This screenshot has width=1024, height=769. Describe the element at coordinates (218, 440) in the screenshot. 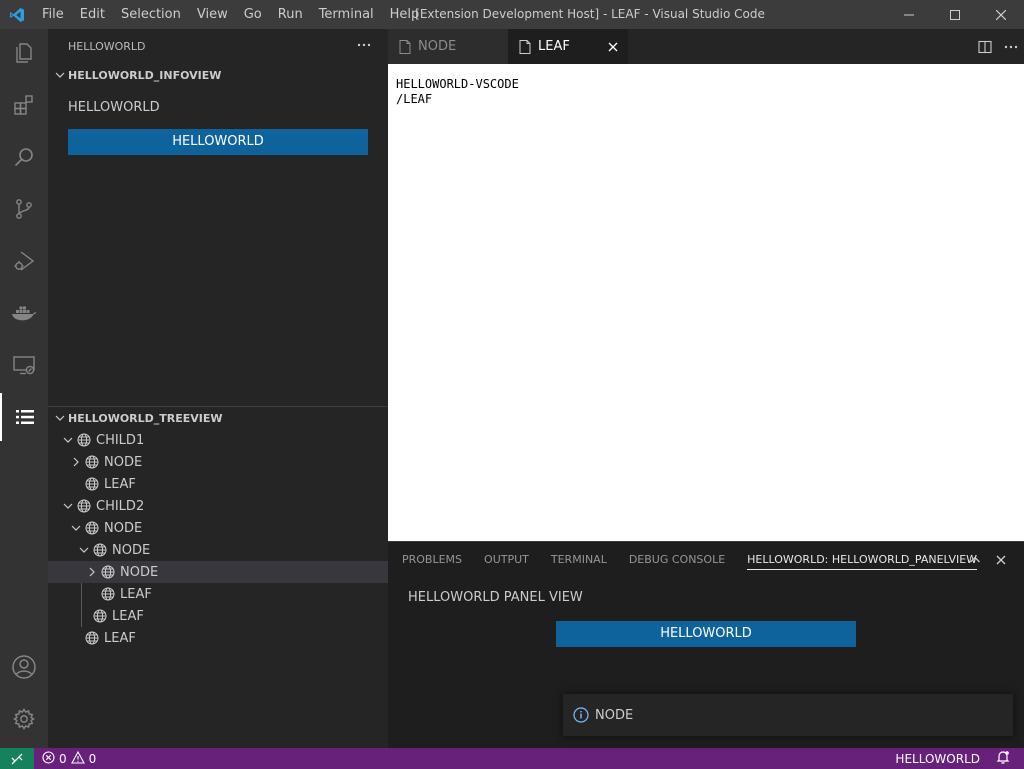

I see `tree-item: CHILD1` at that location.